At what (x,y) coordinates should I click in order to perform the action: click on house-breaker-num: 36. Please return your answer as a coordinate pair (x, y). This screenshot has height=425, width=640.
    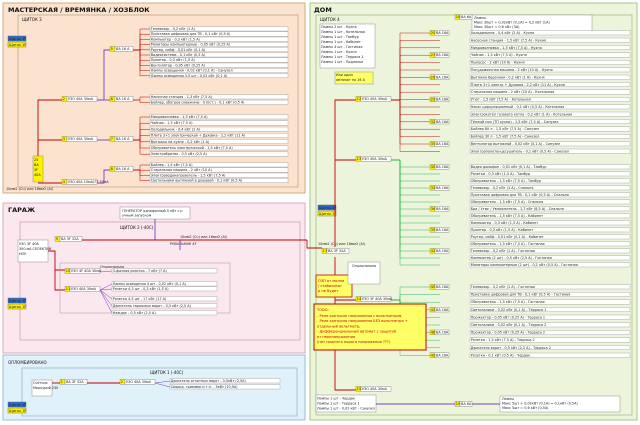
    Looking at the image, I should click on (433, 209).